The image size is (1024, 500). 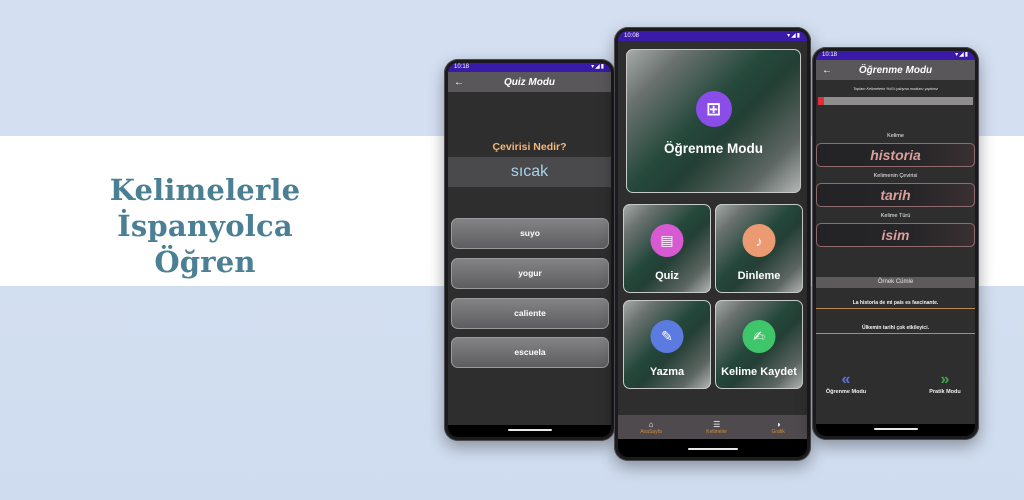 I want to click on nav-chart-label: Grafik, so click(x=778, y=431).